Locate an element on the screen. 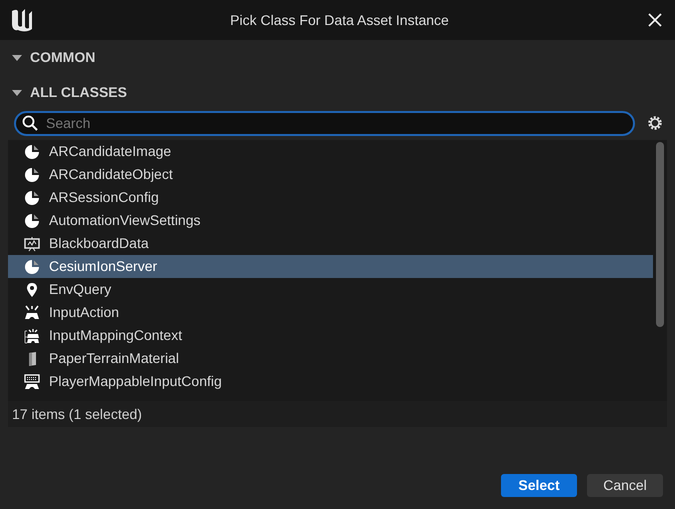  class-list-item: EnvQuery is located at coordinates (330, 289).